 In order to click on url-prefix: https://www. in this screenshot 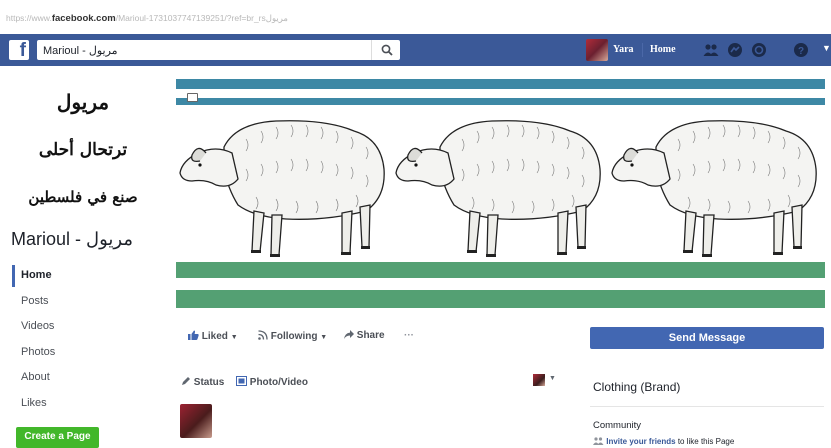, I will do `click(29, 18)`.